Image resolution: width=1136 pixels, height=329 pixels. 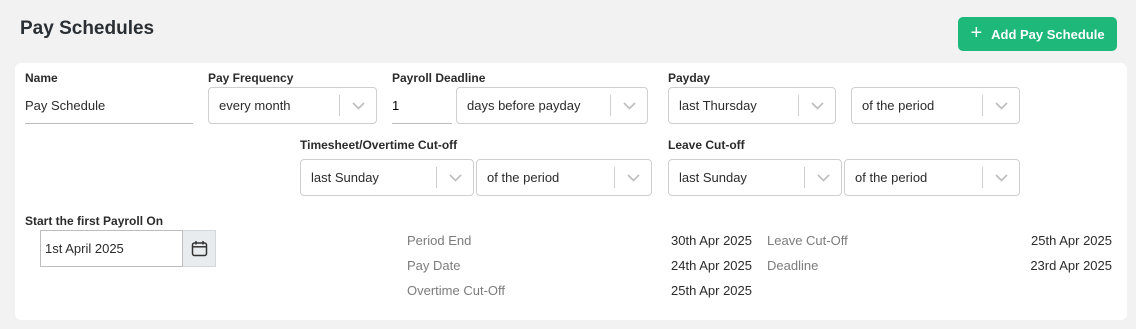 I want to click on deadline-days-input, so click(x=422, y=105).